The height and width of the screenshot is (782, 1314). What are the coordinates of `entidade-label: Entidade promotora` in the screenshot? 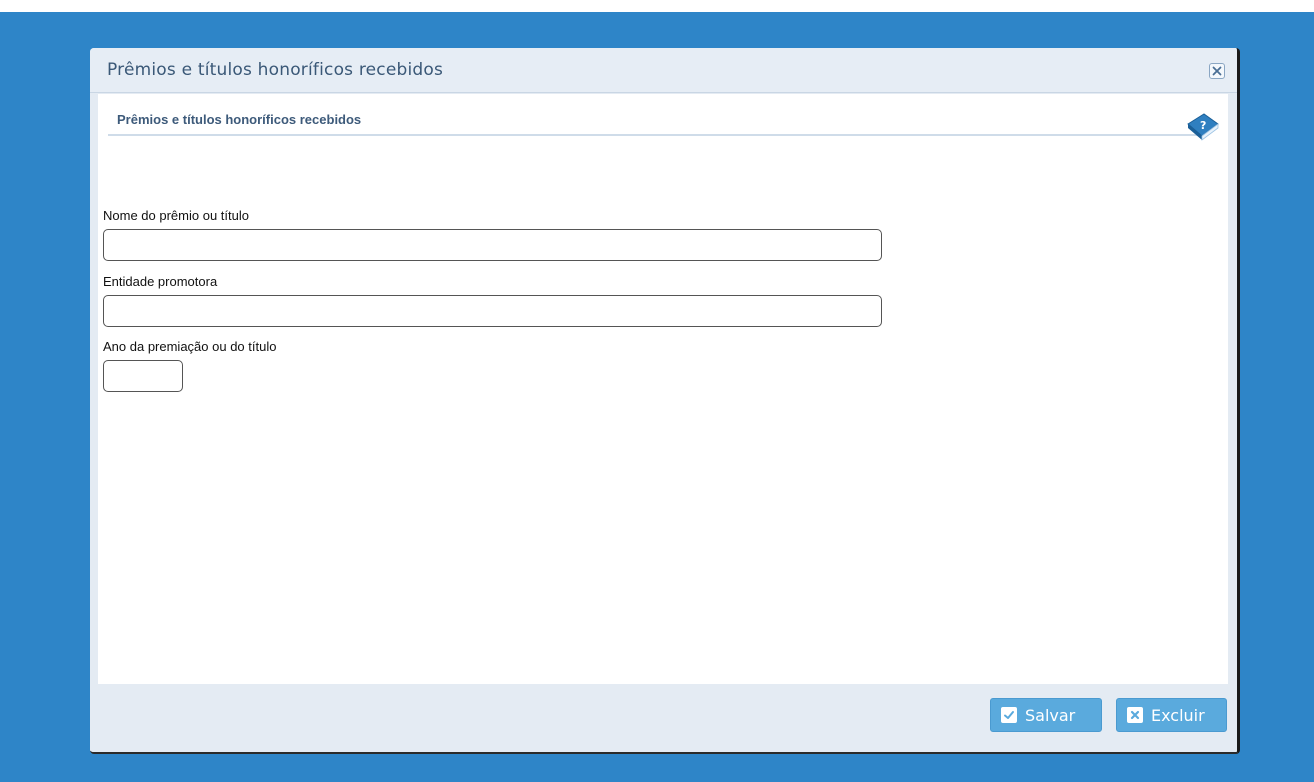 It's located at (160, 281).